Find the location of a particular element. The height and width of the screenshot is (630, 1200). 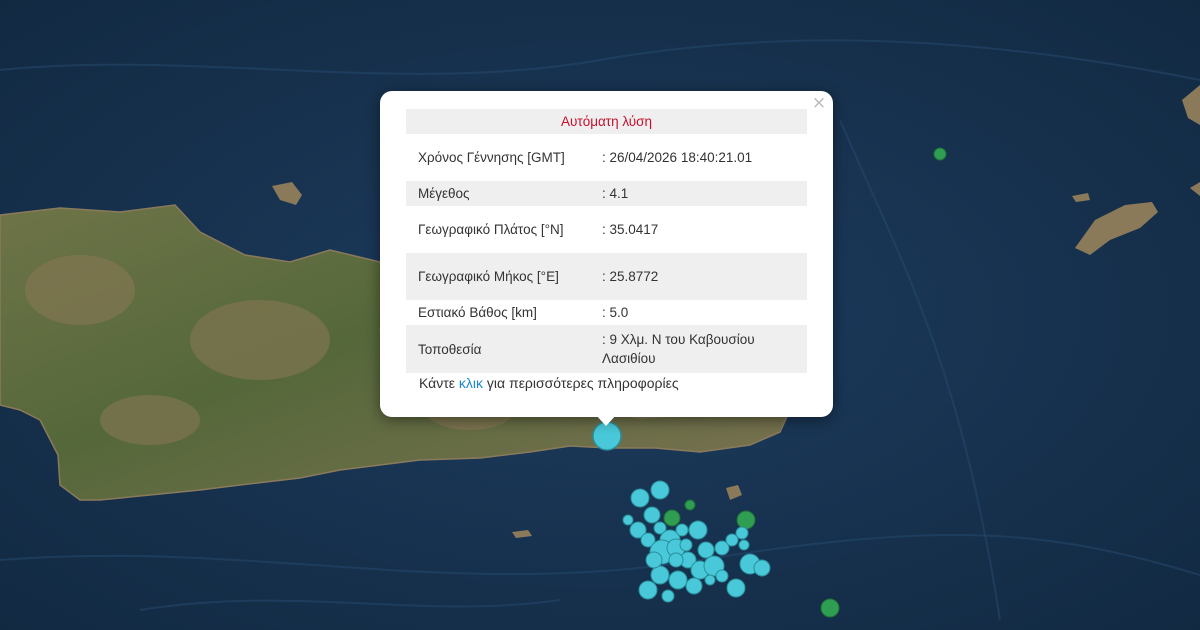

table-row: Μέγεθος : 4.1 is located at coordinates (606, 193).